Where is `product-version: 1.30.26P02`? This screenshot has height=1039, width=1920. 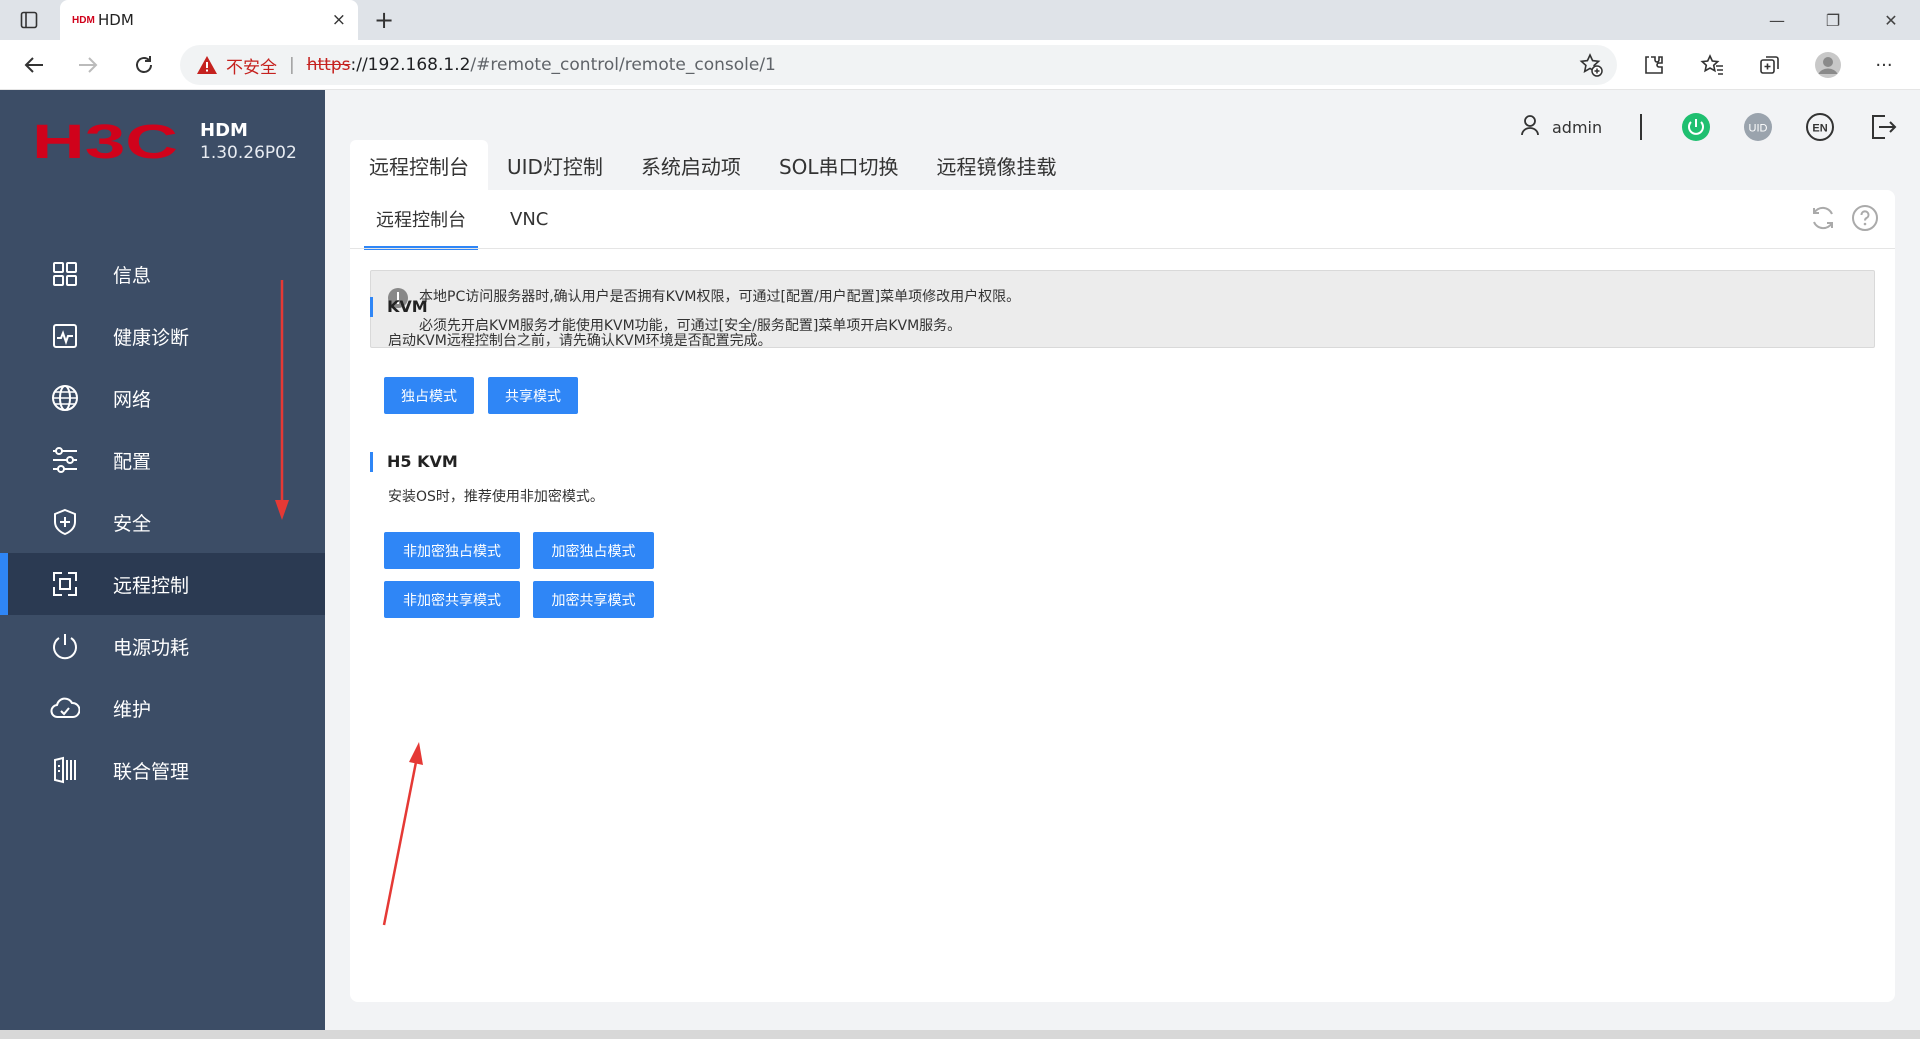 product-version: 1.30.26P02 is located at coordinates (248, 153).